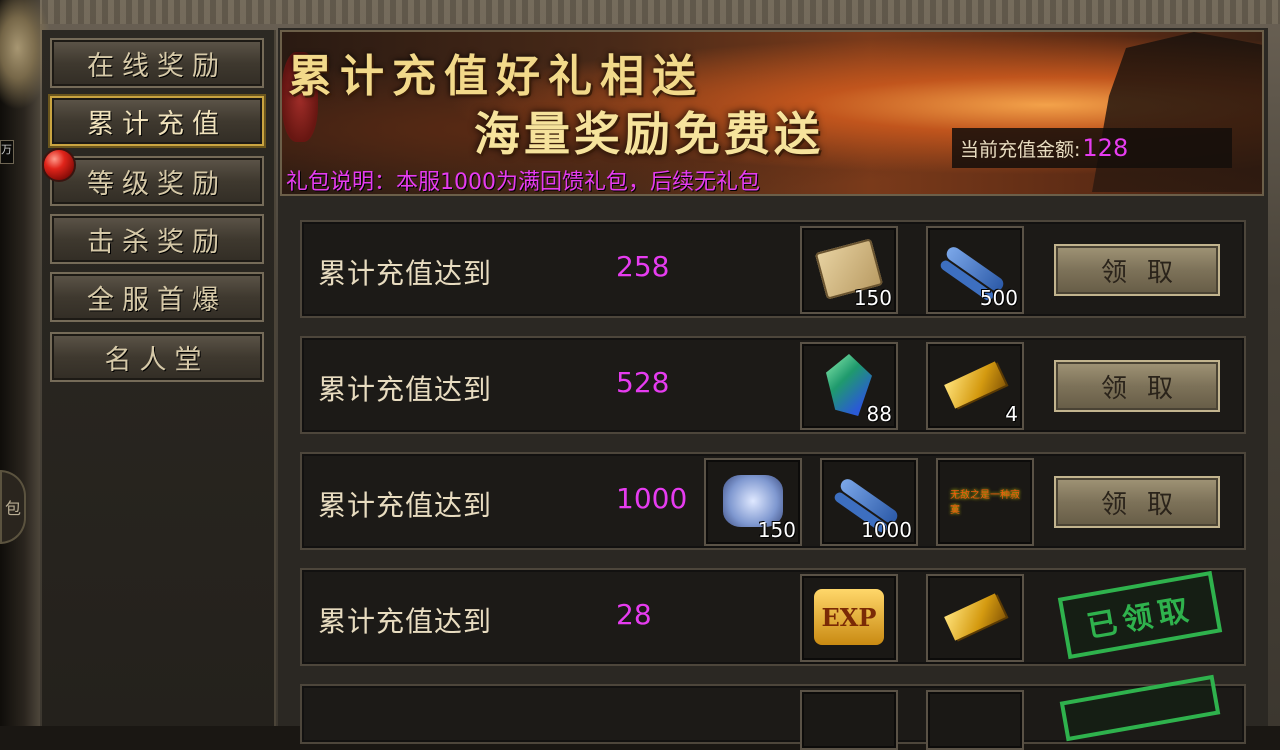 The width and height of the screenshot is (1280, 750). Describe the element at coordinates (634, 614) in the screenshot. I see `reward-threshold: 28` at that location.